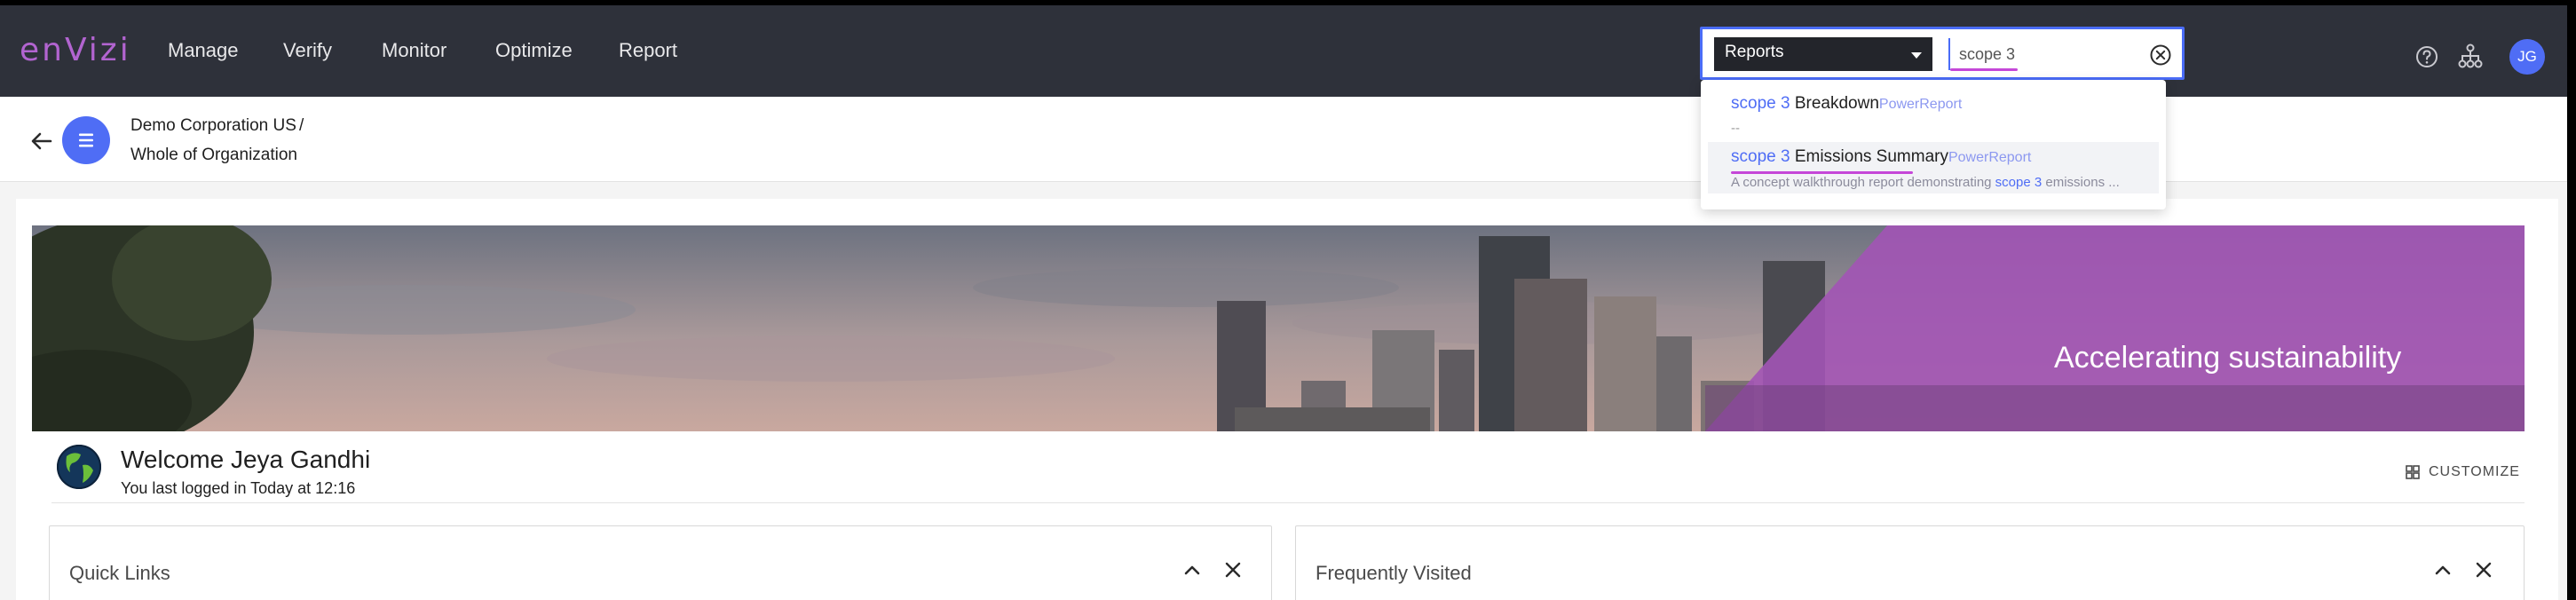 The width and height of the screenshot is (2576, 600). I want to click on result-title-underline, so click(1822, 172).